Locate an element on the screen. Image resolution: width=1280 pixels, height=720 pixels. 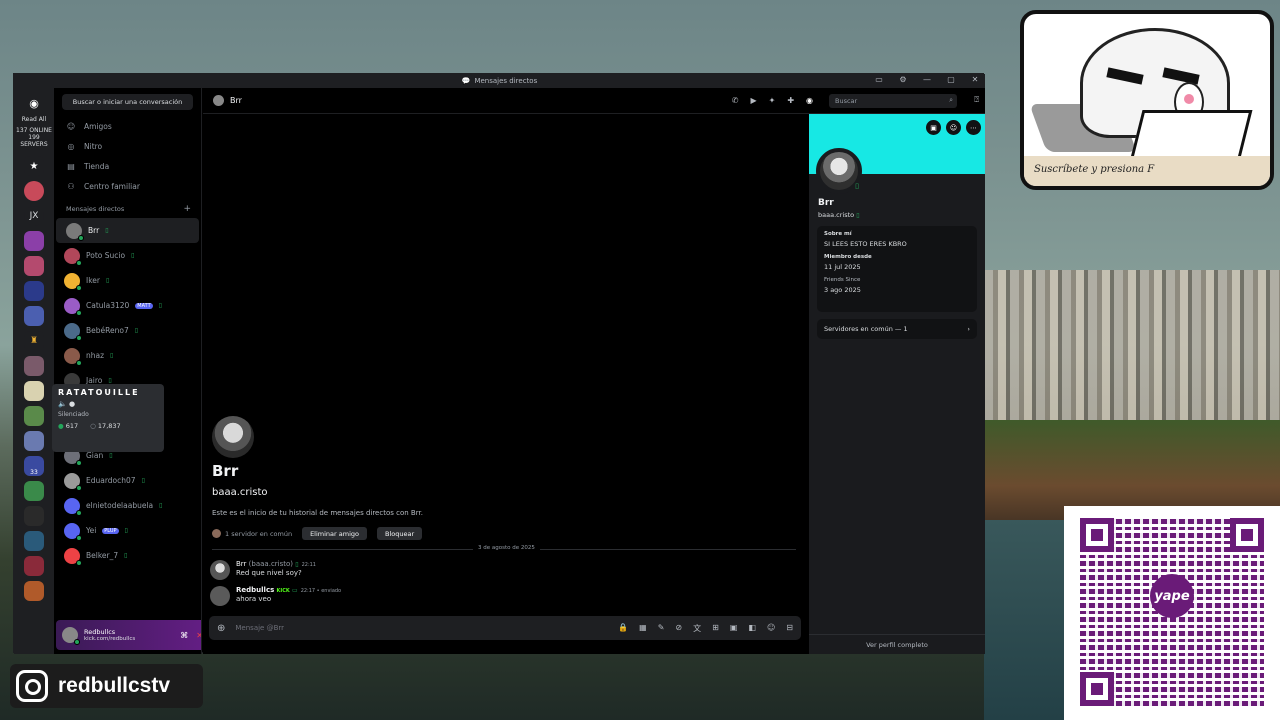
add-friends-icon: ✚ is located at coordinates (790, 100).